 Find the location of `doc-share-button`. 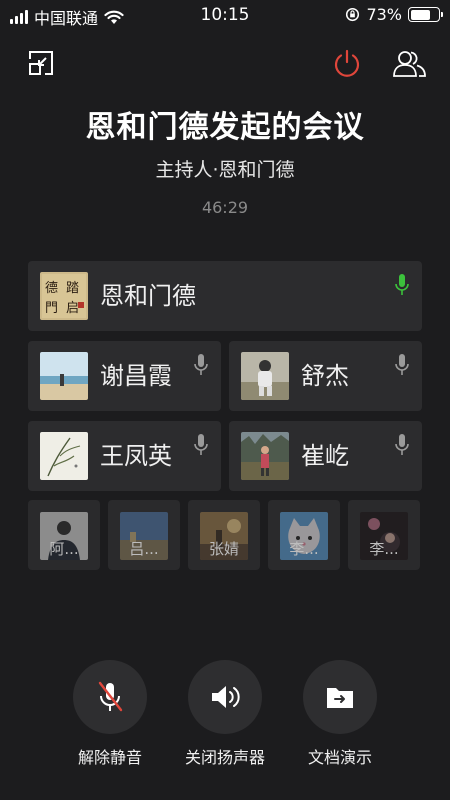

doc-share-button is located at coordinates (340, 697).